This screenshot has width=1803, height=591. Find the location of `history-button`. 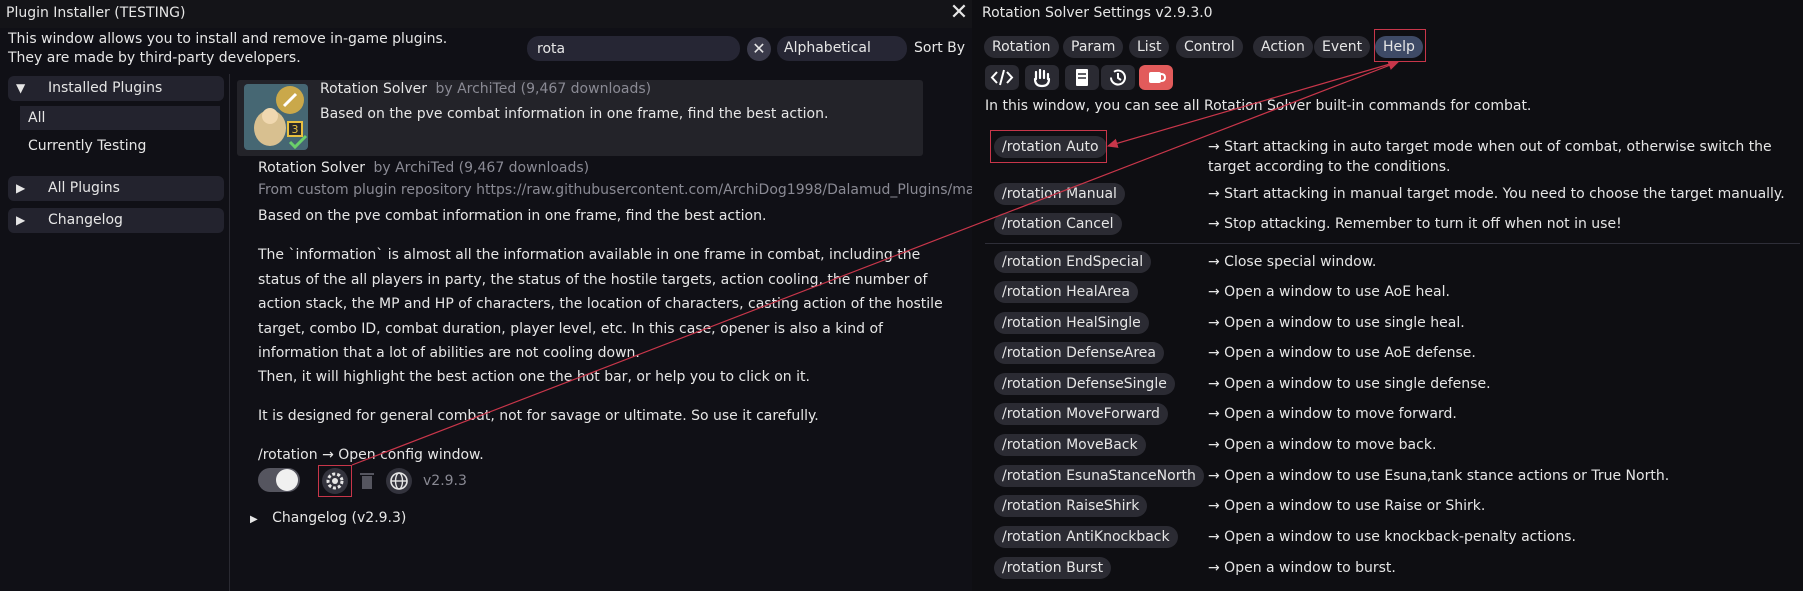

history-button is located at coordinates (1118, 77).